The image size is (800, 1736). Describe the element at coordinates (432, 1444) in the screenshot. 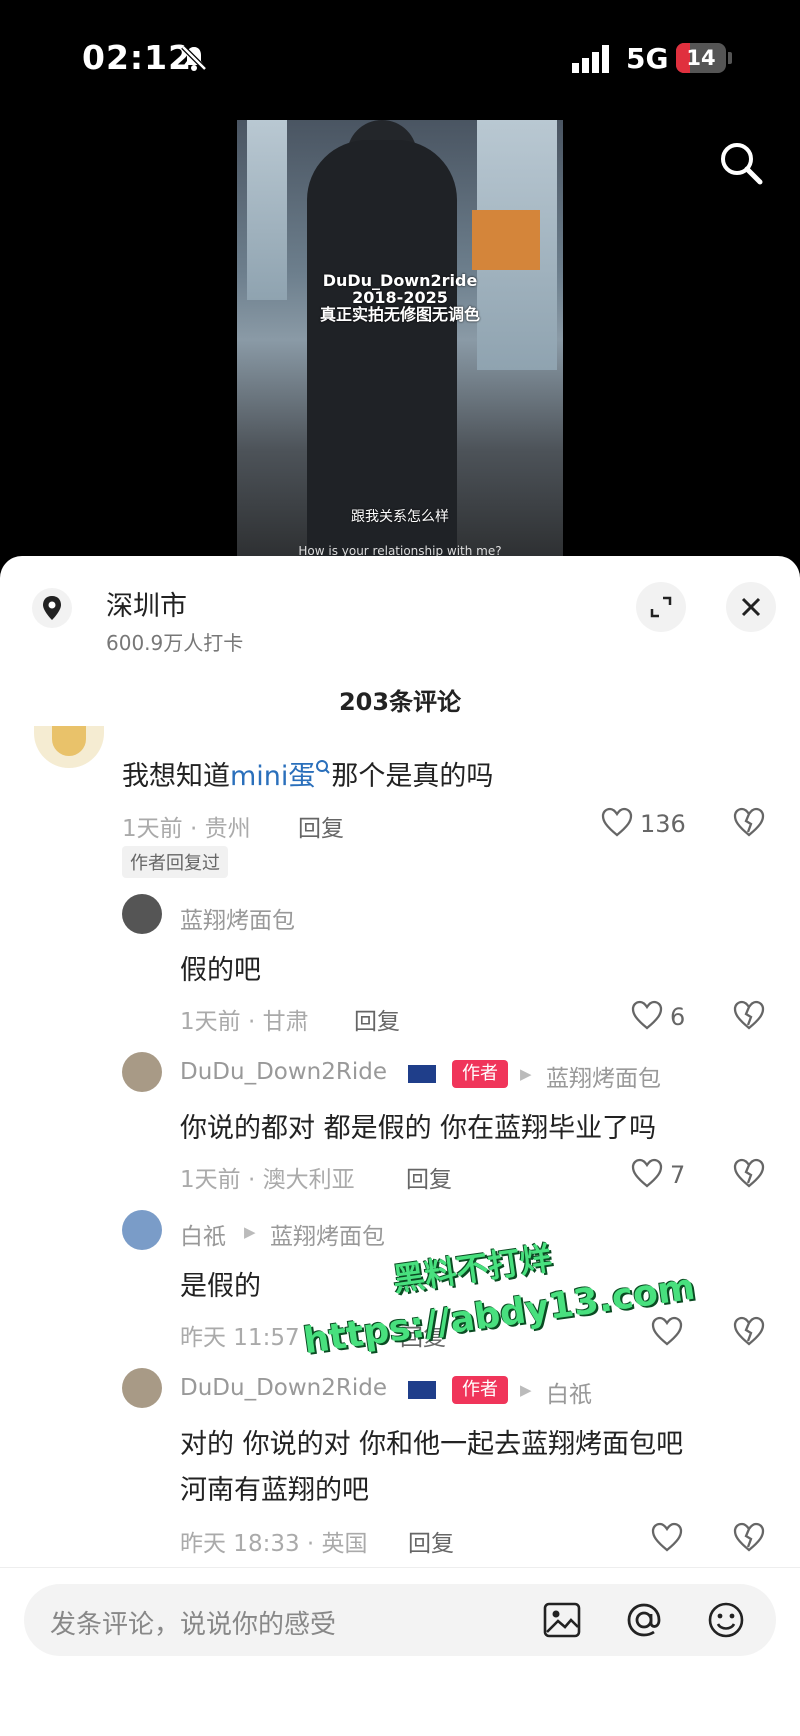

I see `comment-text: 对的 你说的对 你和他一起去蓝翔烤面包吧` at that location.